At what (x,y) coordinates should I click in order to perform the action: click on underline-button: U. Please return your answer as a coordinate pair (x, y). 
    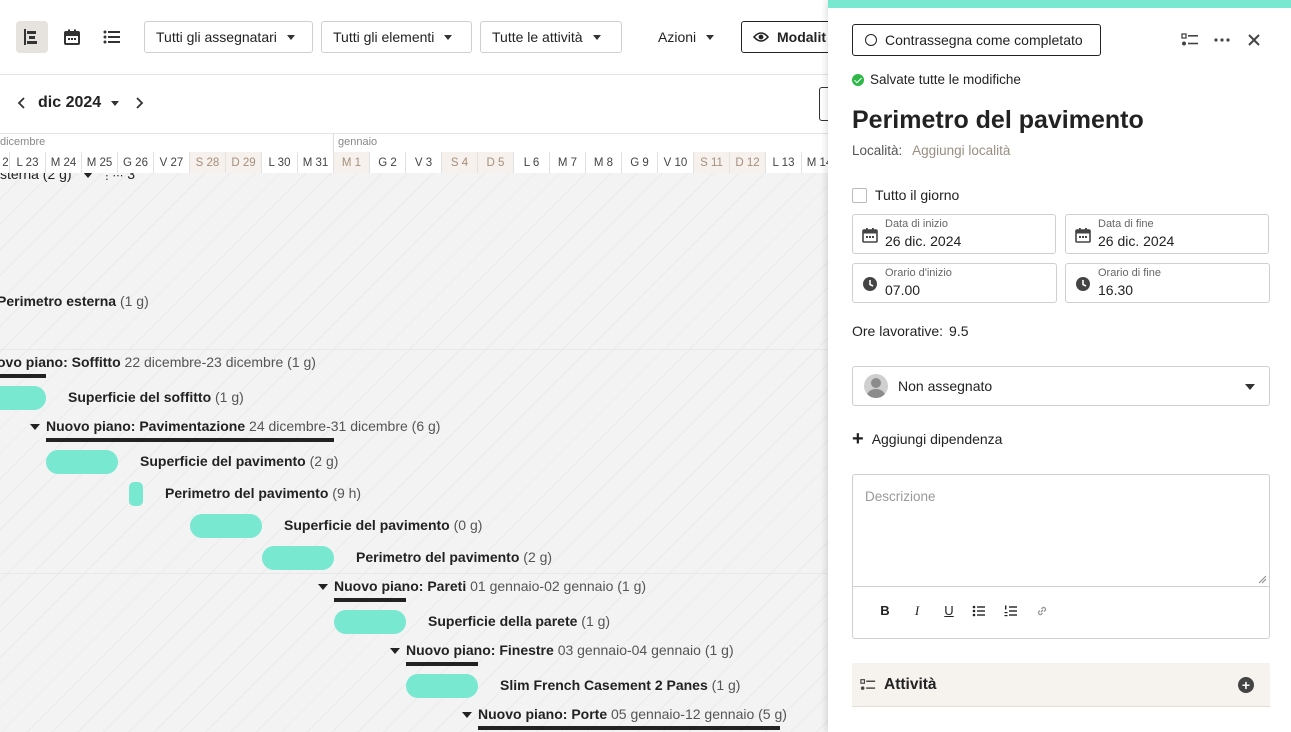
    Looking at the image, I should click on (949, 610).